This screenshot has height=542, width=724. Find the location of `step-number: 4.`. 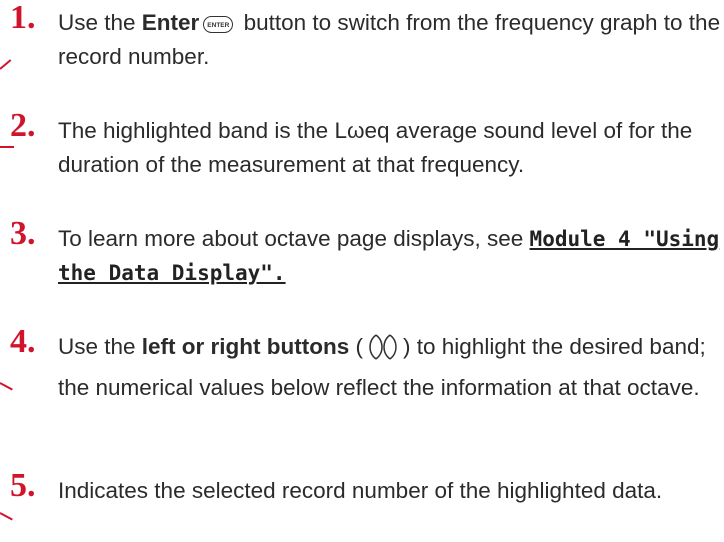

step-number: 4. is located at coordinates (23, 341).